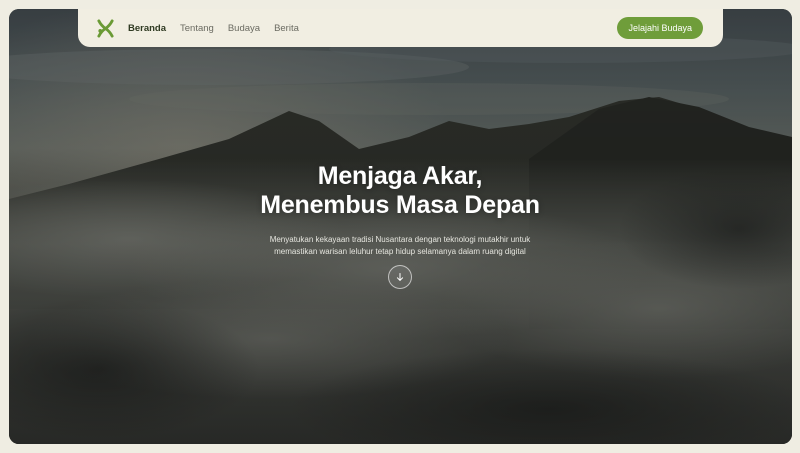 The height and width of the screenshot is (453, 800). I want to click on arrow-down-icon, so click(400, 277).